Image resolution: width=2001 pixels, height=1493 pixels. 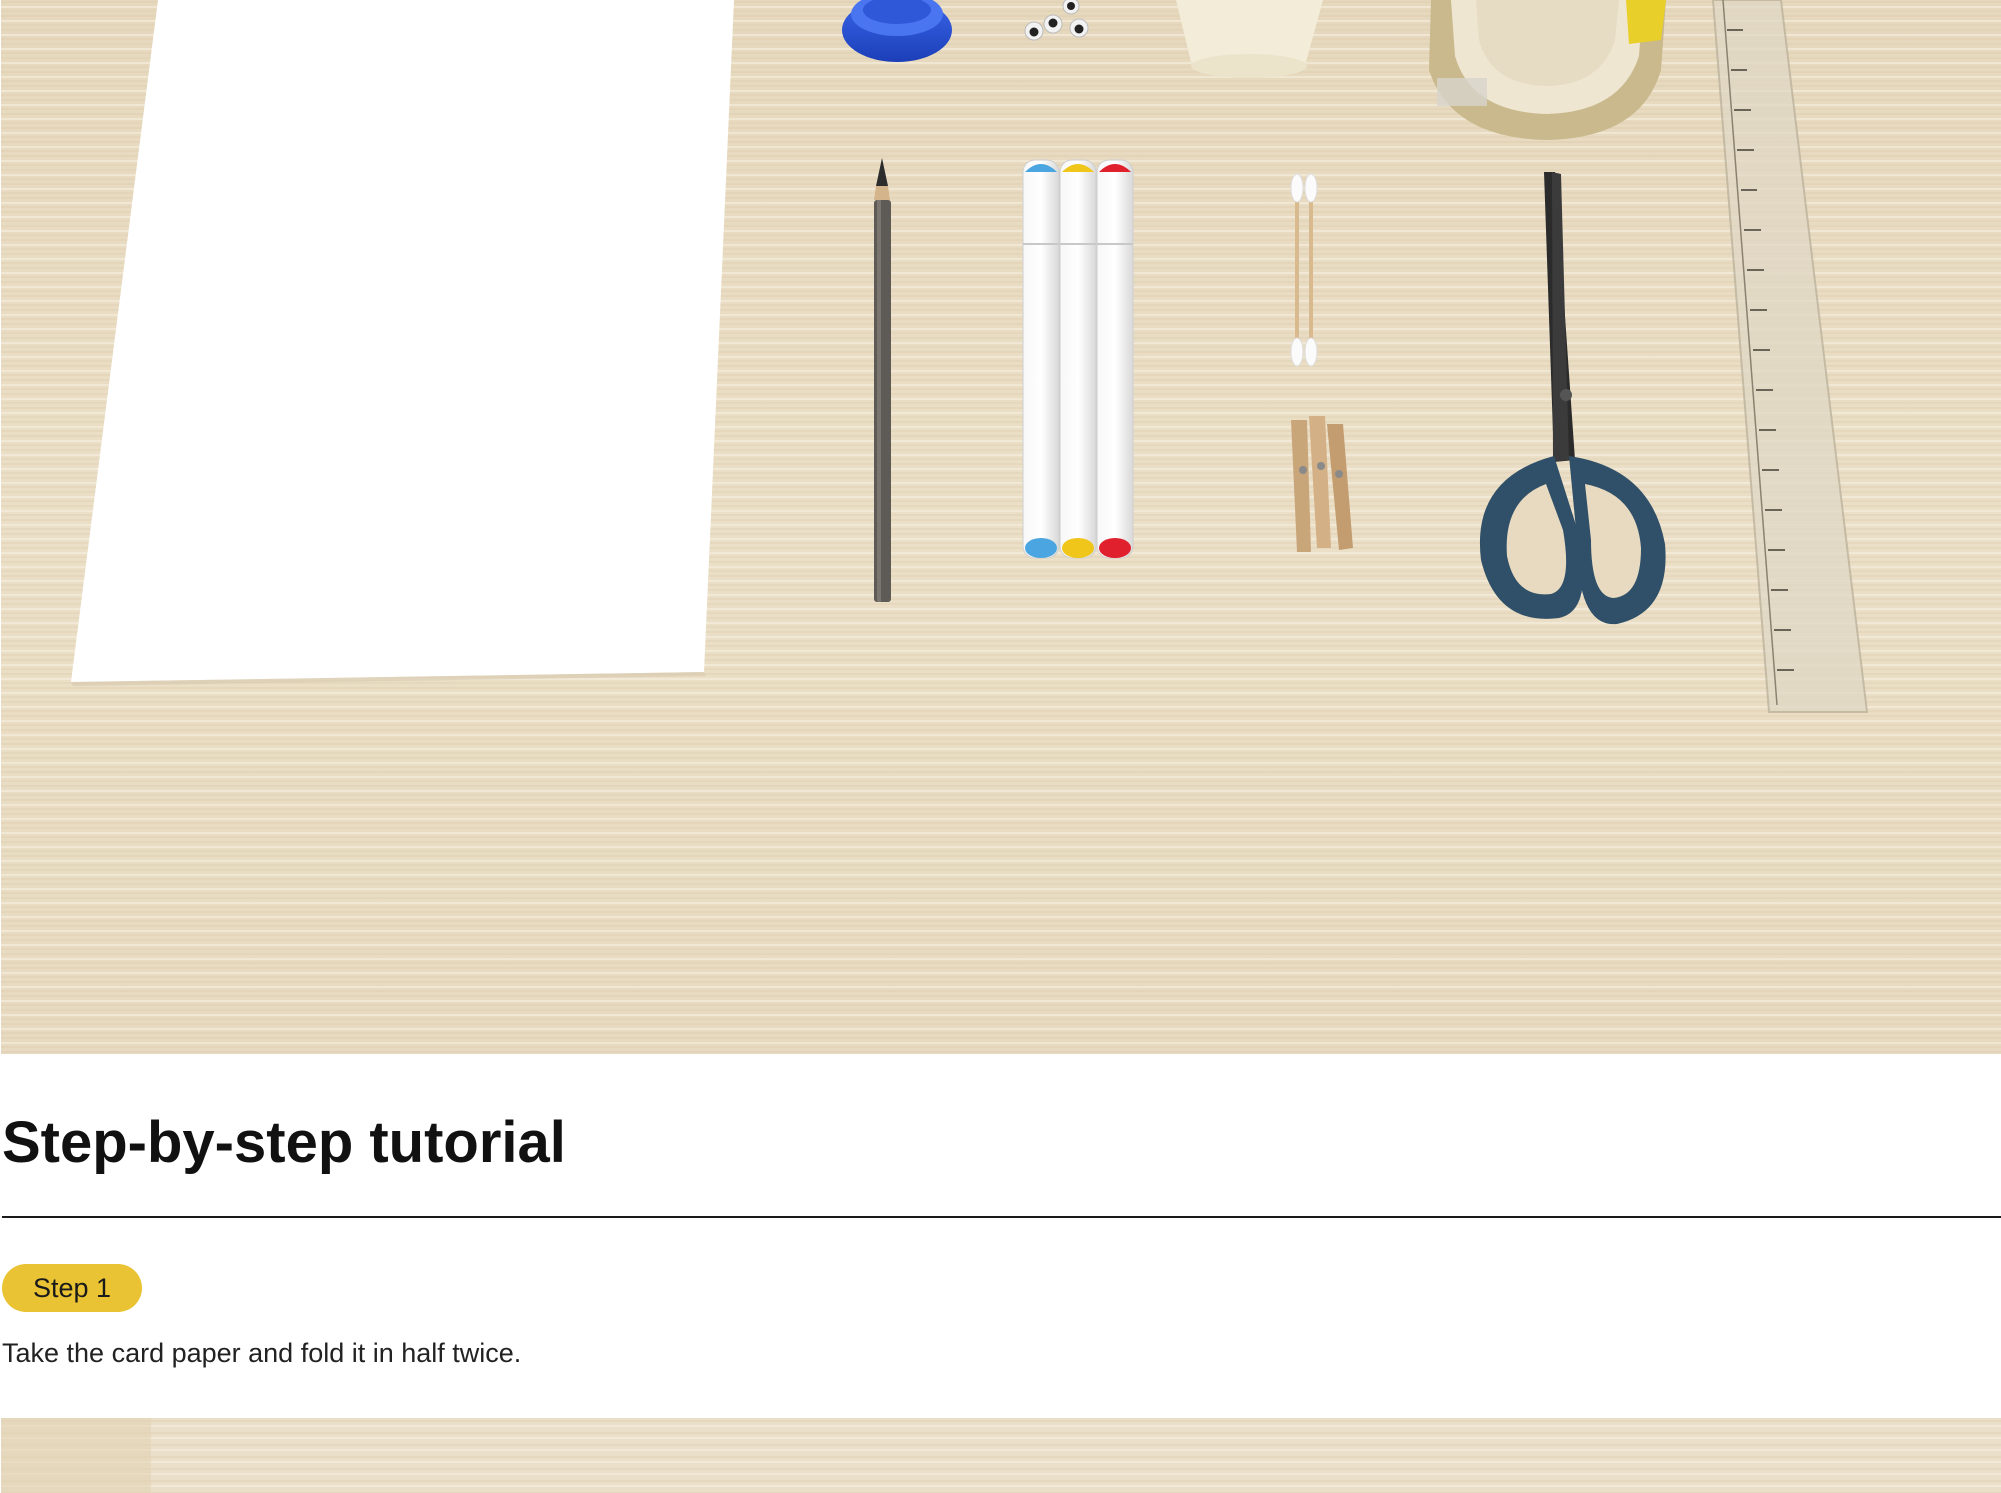 I want to click on marker-yellow, so click(x=1078, y=359).